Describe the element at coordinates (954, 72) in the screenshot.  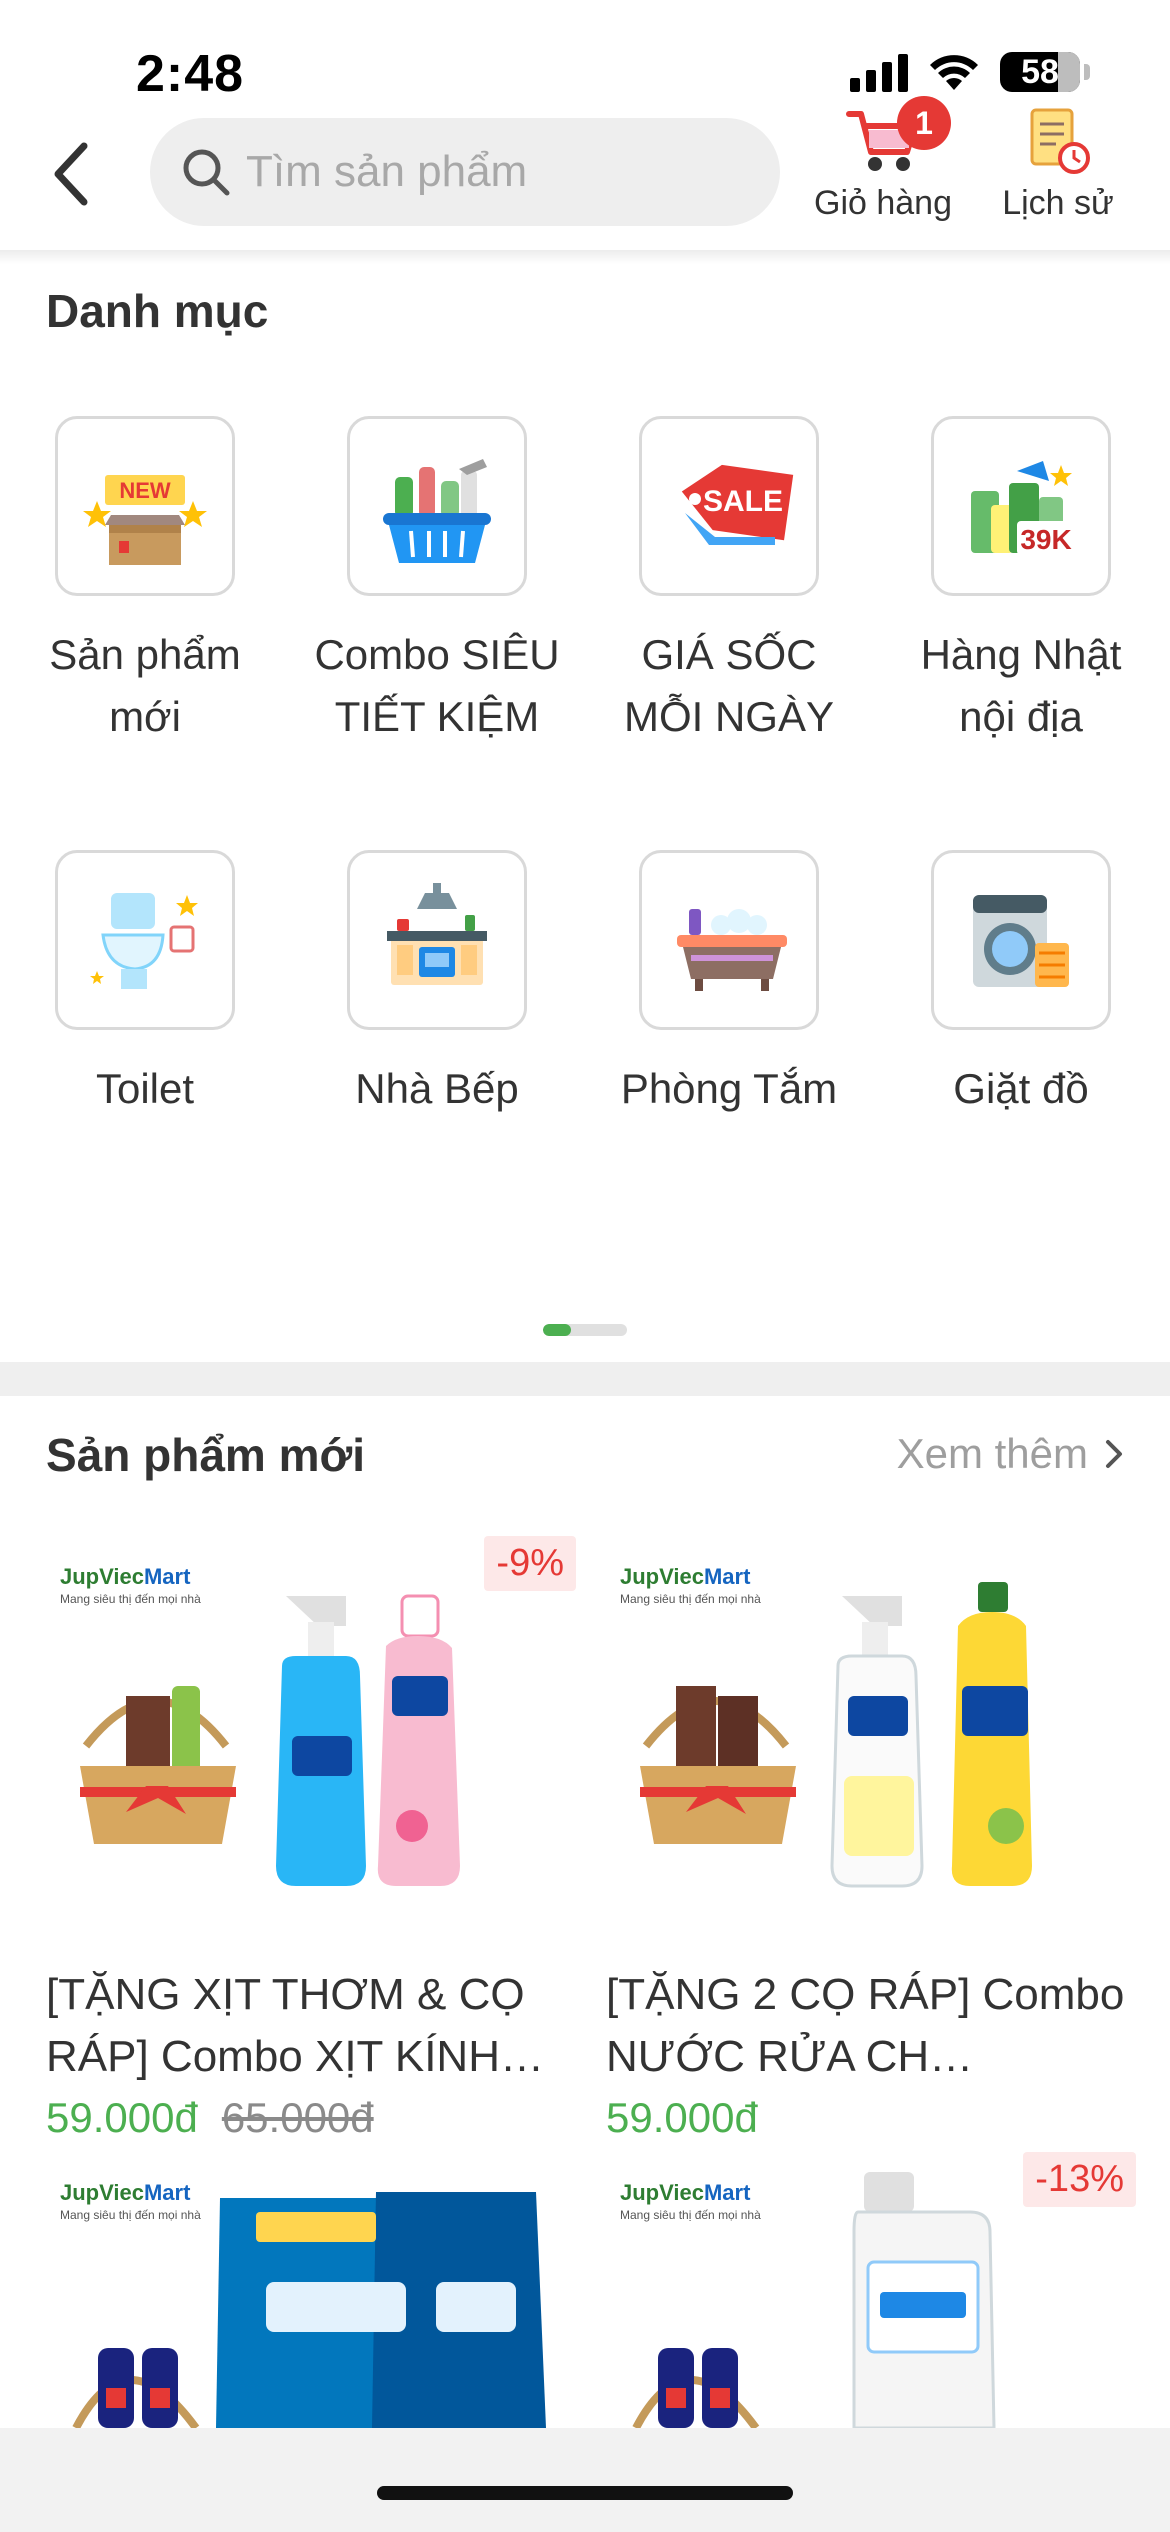
I see `wifi-icon` at that location.